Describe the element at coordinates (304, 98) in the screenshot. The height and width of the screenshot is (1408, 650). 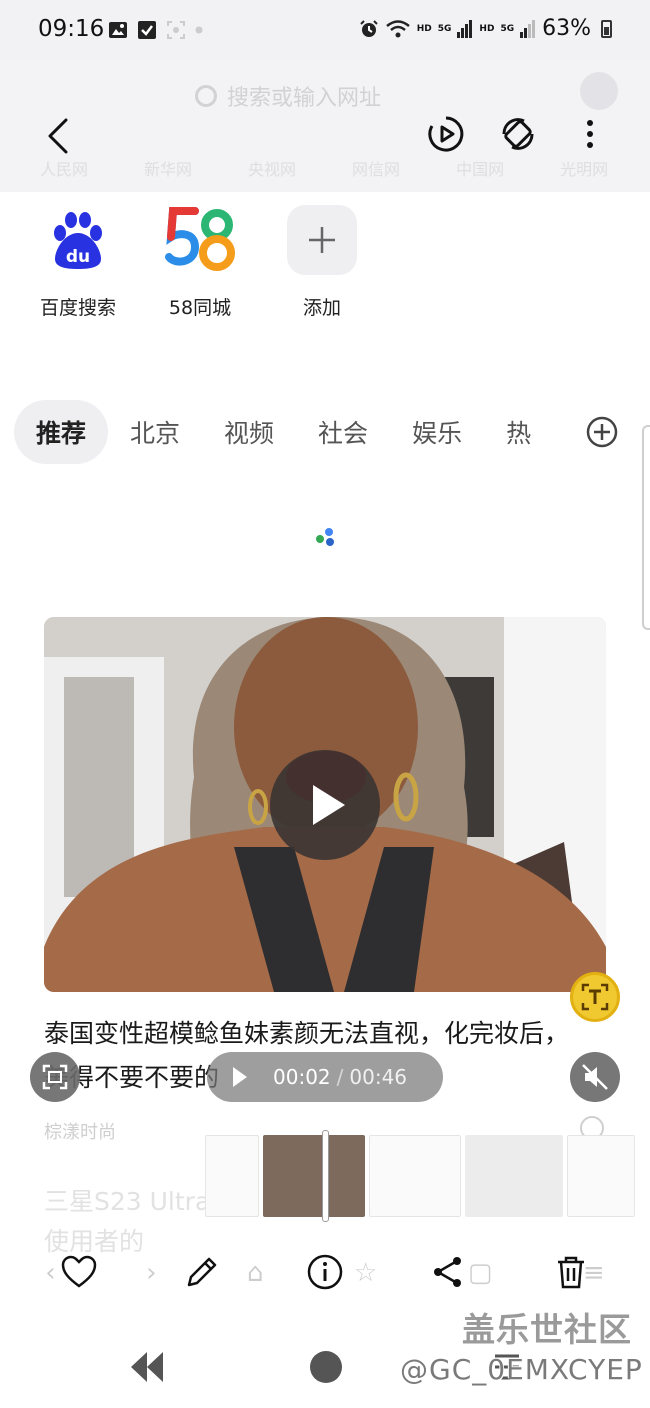
I see `search-placeholder: 搜索或输入网址` at that location.